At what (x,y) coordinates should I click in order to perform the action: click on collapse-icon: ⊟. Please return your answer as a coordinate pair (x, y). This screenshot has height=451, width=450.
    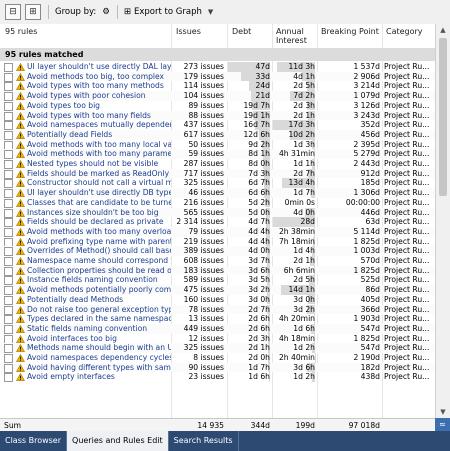
    Looking at the image, I should click on (13, 12).